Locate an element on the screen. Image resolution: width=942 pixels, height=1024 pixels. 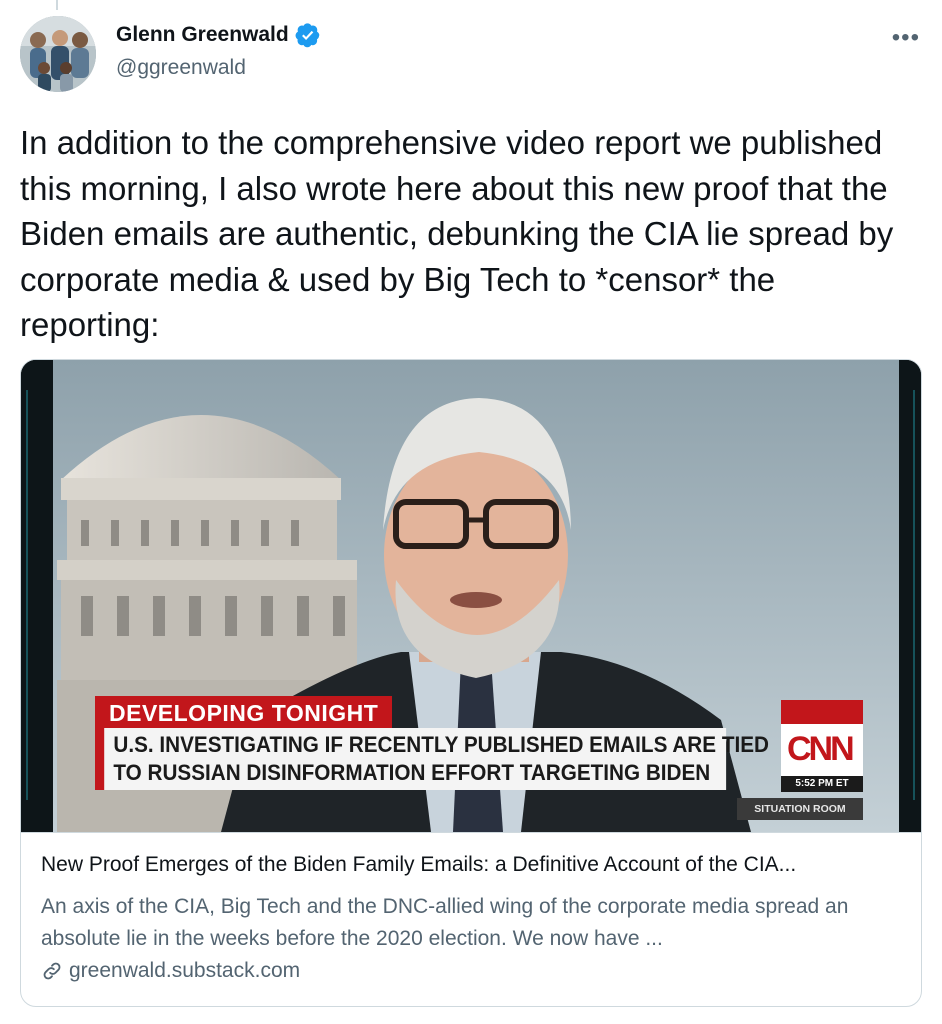
verified-badge-icon is located at coordinates (308, 35).